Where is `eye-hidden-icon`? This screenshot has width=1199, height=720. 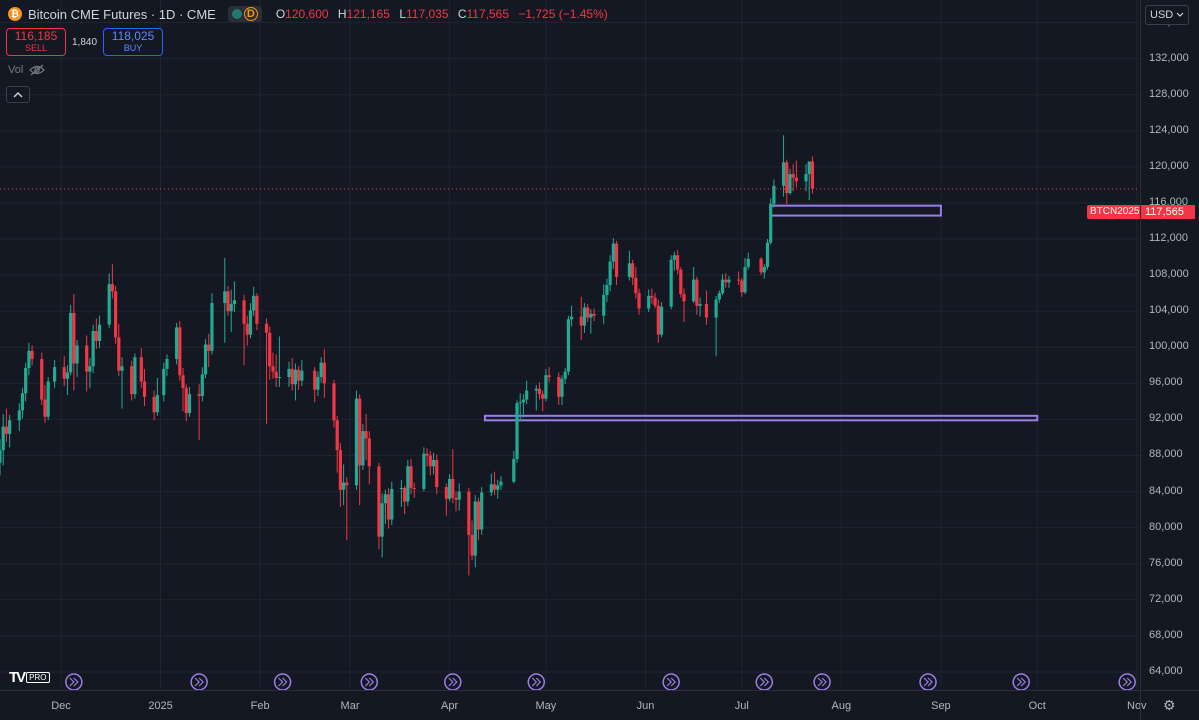 eye-hidden-icon is located at coordinates (37, 70).